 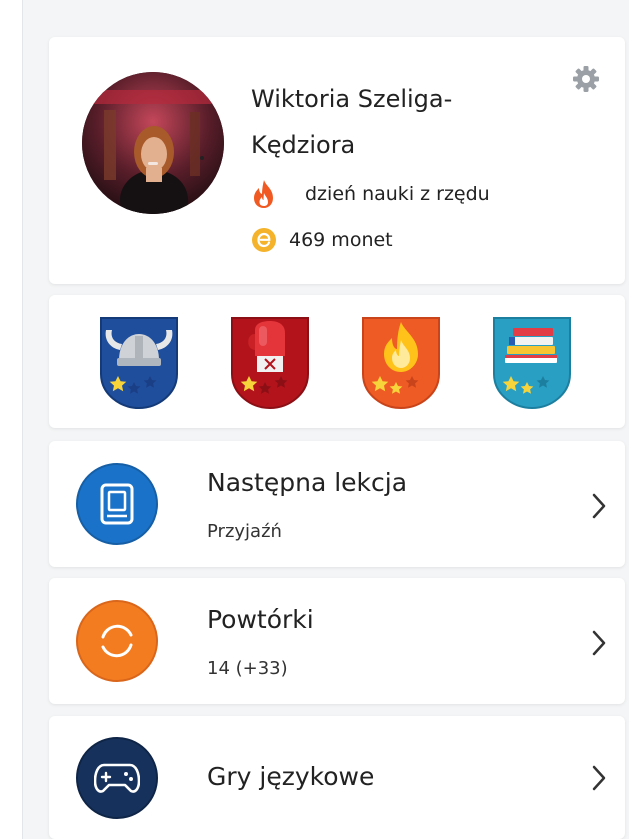 I want to click on coins-row: 469 monet, so click(x=322, y=240).